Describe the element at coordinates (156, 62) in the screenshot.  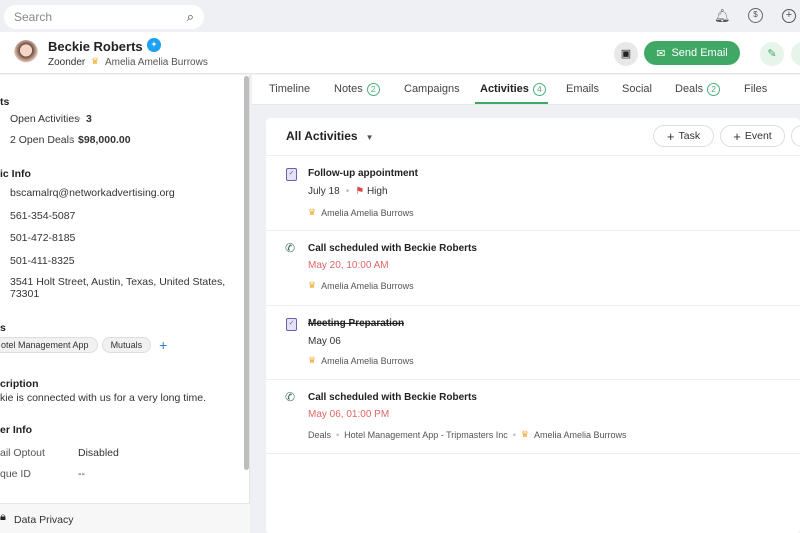
I see `contact-owner: Amelia Amelia Burrows` at that location.